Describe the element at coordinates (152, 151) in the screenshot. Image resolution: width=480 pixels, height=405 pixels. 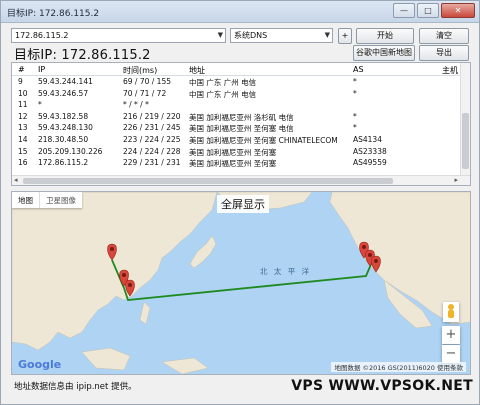
I see `cell-time: 224 / 224 / 228` at that location.